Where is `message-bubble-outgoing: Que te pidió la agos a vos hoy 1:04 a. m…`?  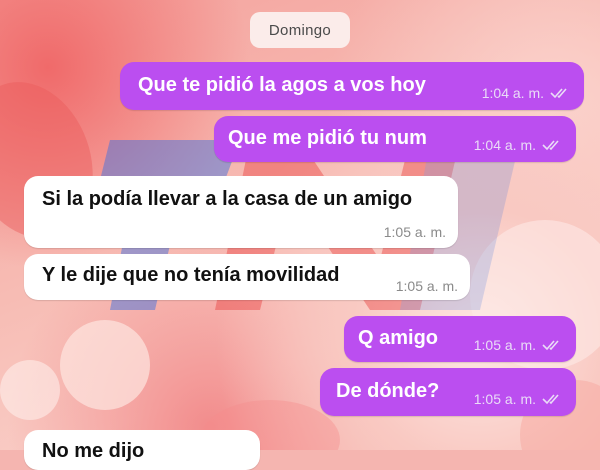
message-bubble-outgoing: Que te pidió la agos a vos hoy 1:04 a. m… is located at coordinates (352, 86).